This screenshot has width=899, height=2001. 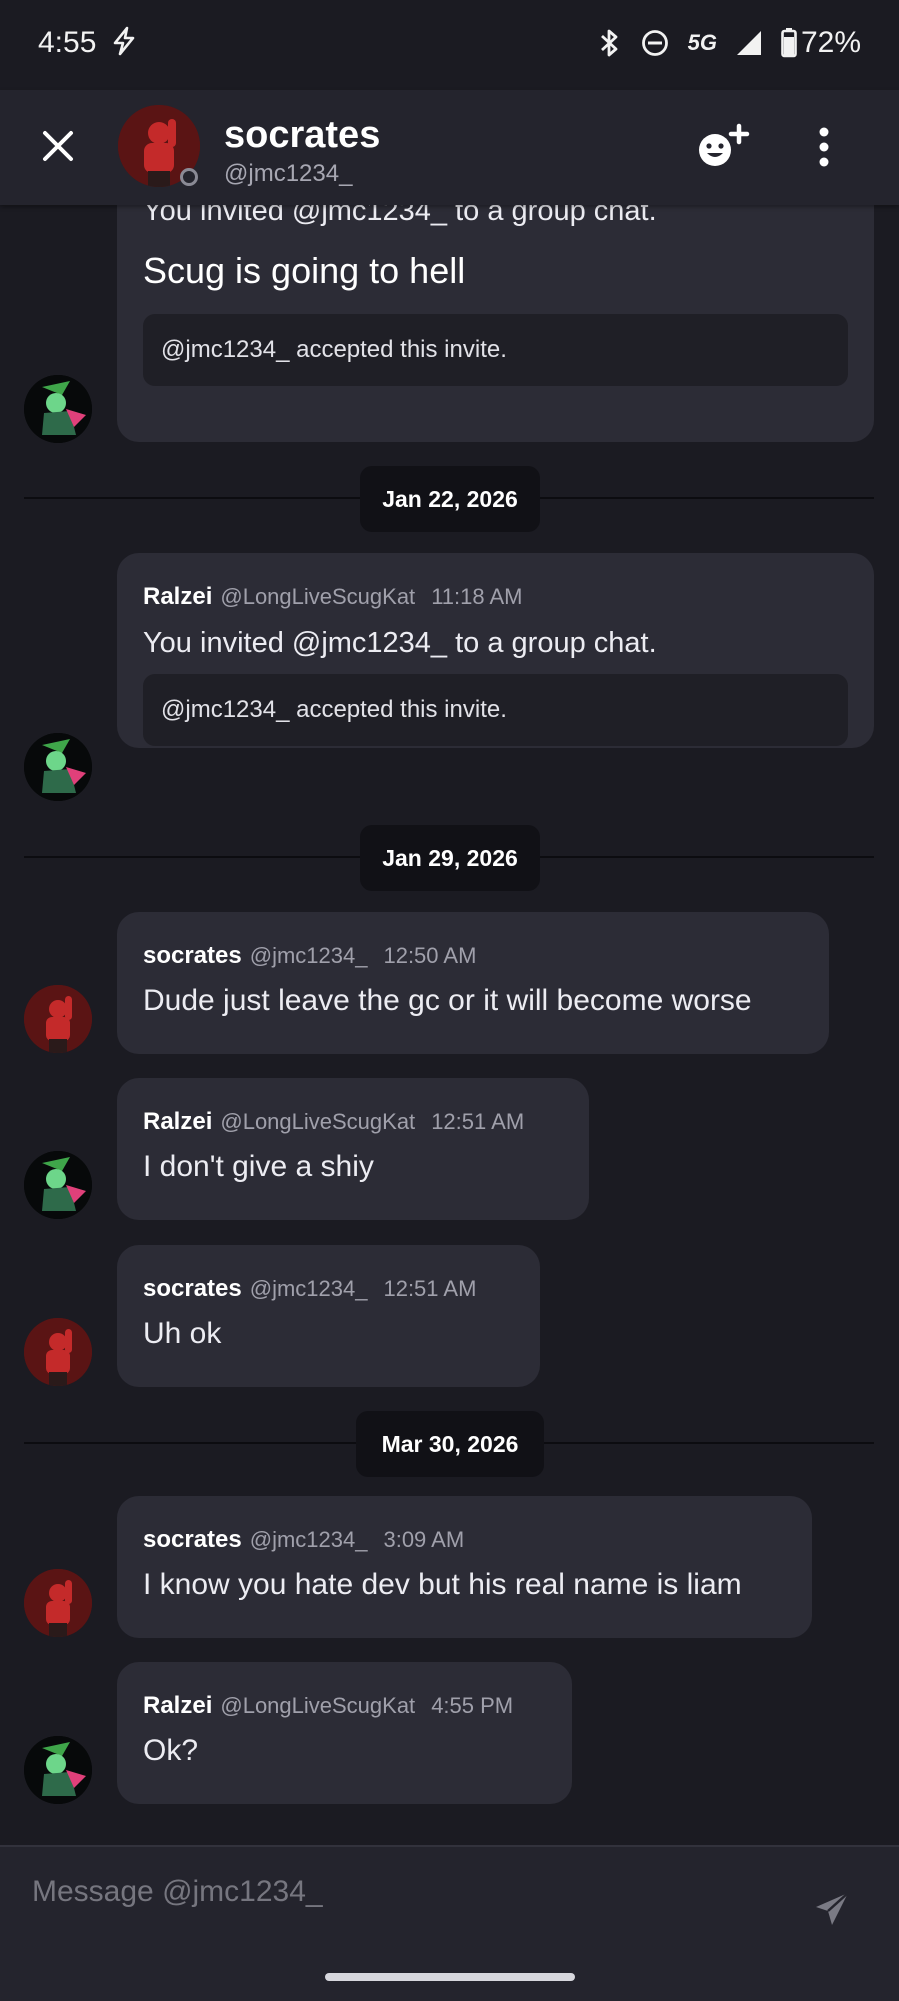 I want to click on message-meta: Ralzei @LongLiveScugKat 4:55 PM, so click(x=344, y=1706).